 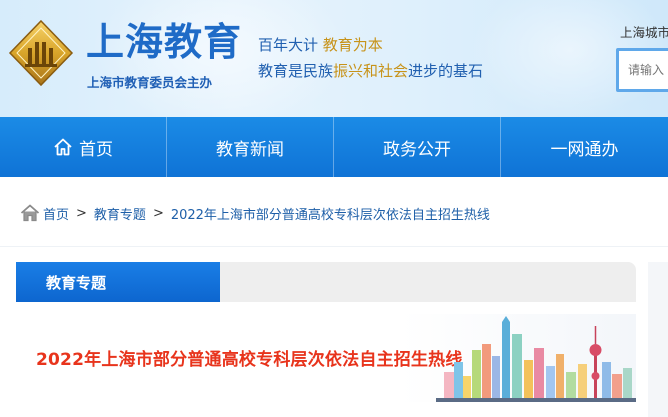 What do you see at coordinates (96, 149) in the screenshot?
I see `nav-item-label: 首页` at bounding box center [96, 149].